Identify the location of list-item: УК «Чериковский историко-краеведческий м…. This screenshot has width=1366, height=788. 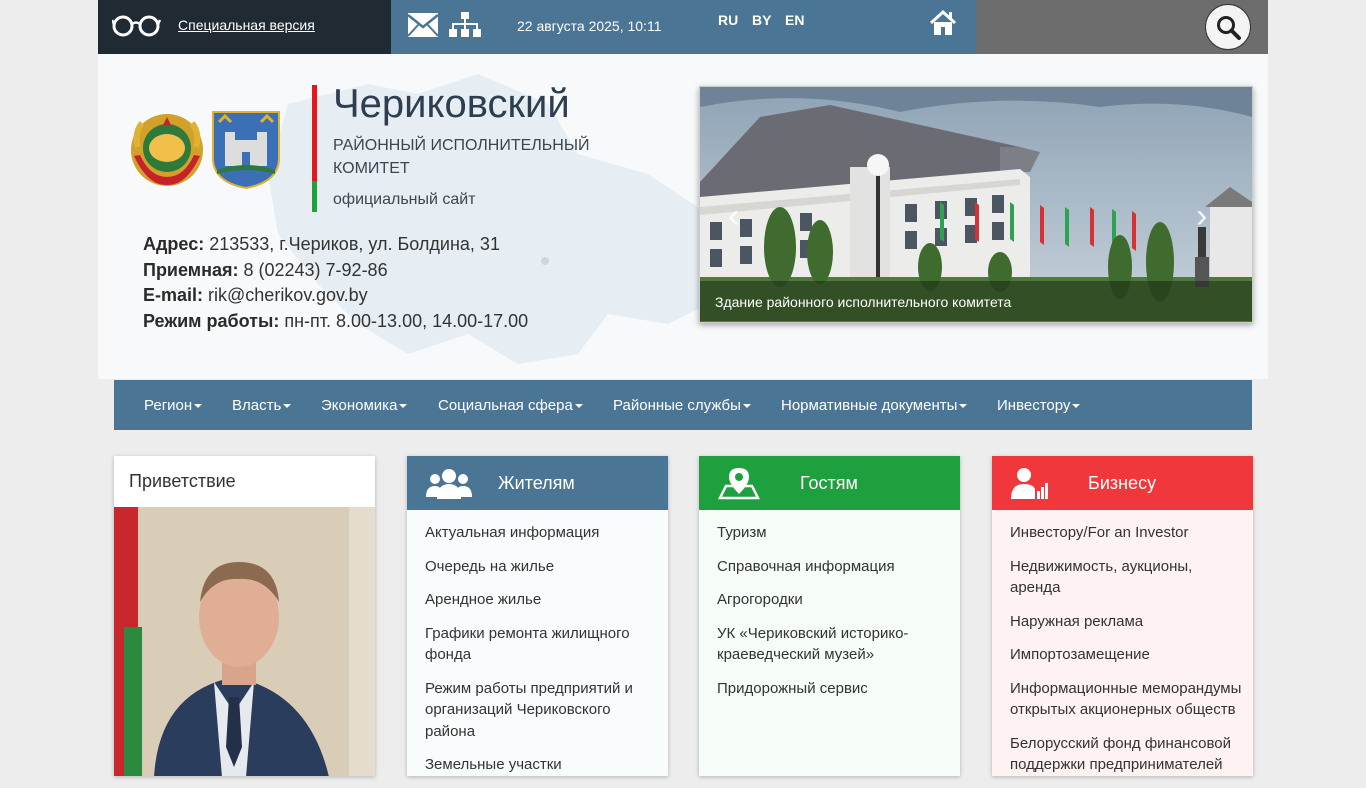
(834, 644).